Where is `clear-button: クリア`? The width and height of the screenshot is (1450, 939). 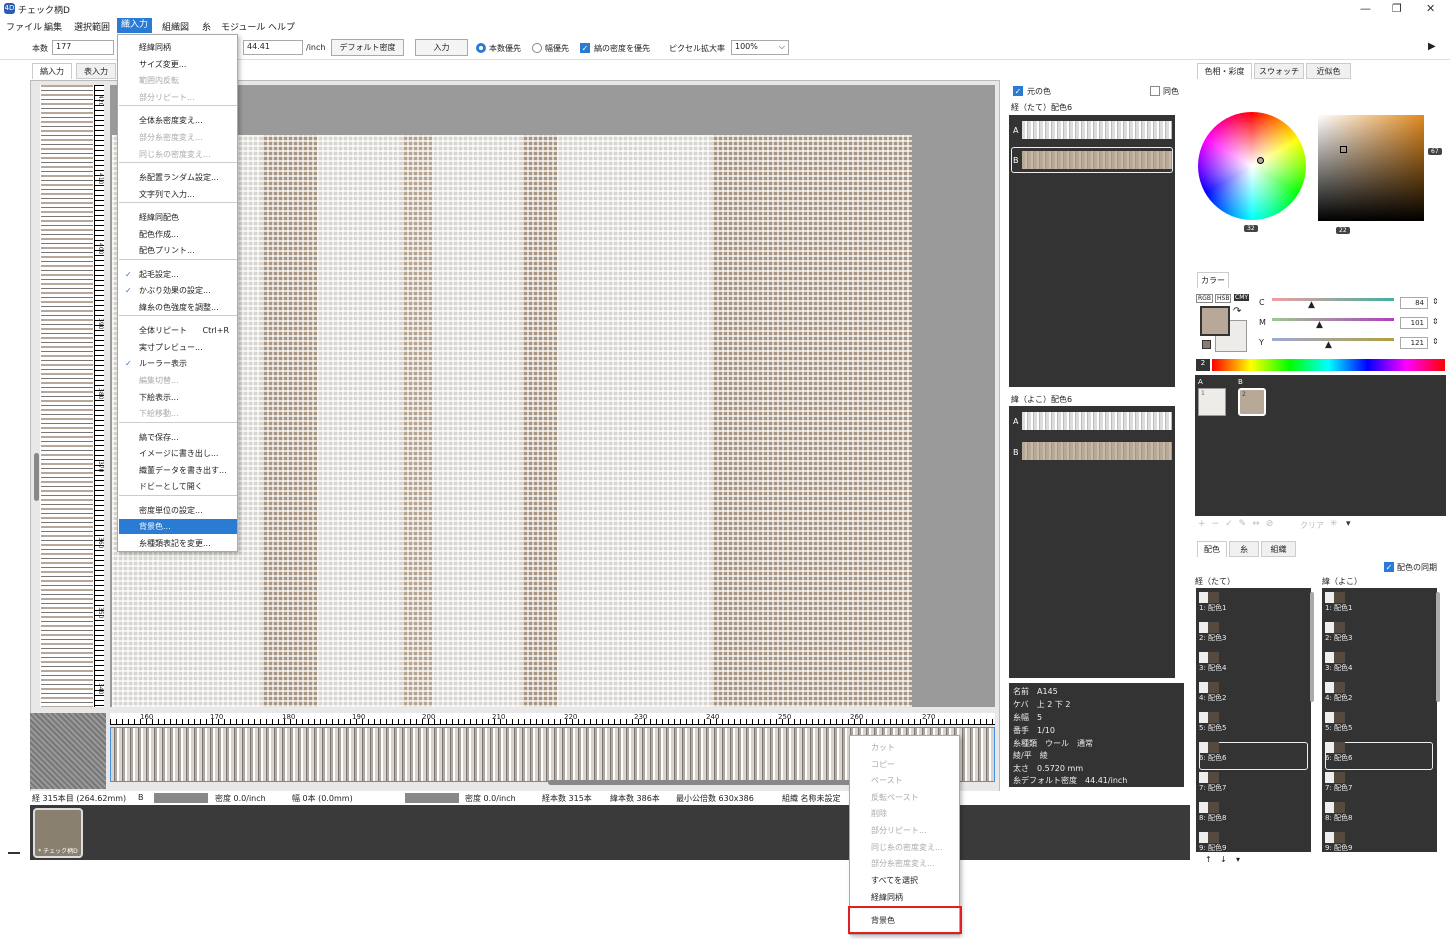
clear-button: クリア is located at coordinates (1312, 525).